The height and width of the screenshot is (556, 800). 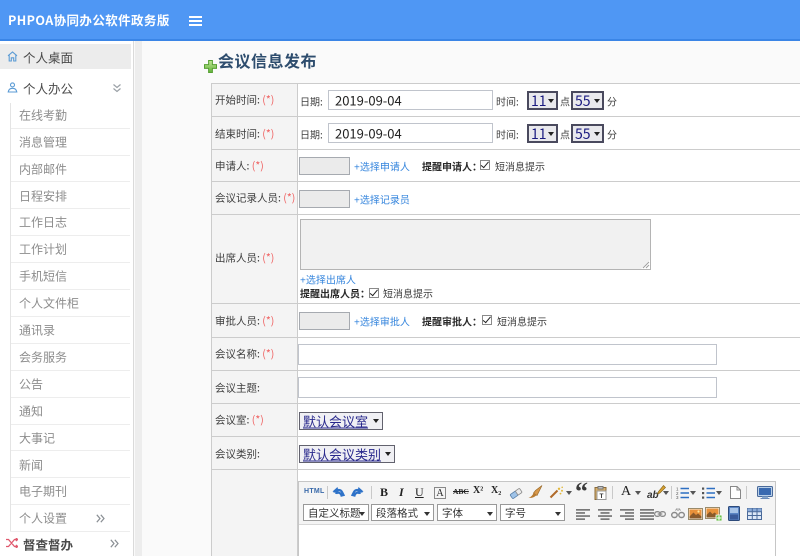 I want to click on svg-text: 3, so click(x=677, y=497).